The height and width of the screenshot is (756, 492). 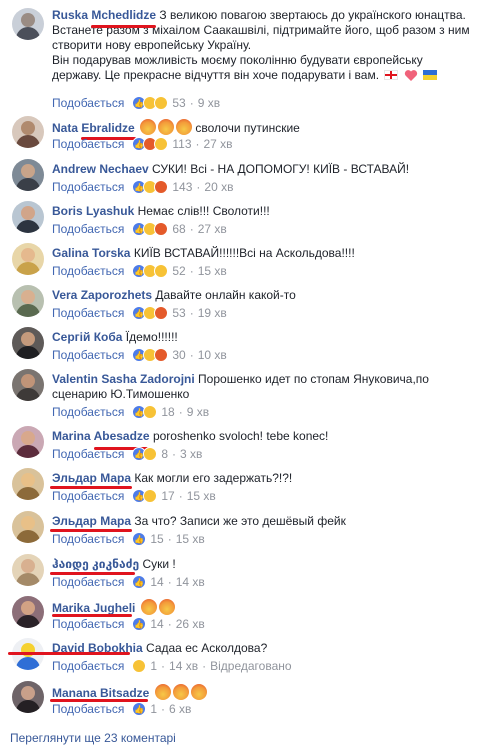 I want to click on comment-author: Сергій Коба, so click(x=87, y=337).